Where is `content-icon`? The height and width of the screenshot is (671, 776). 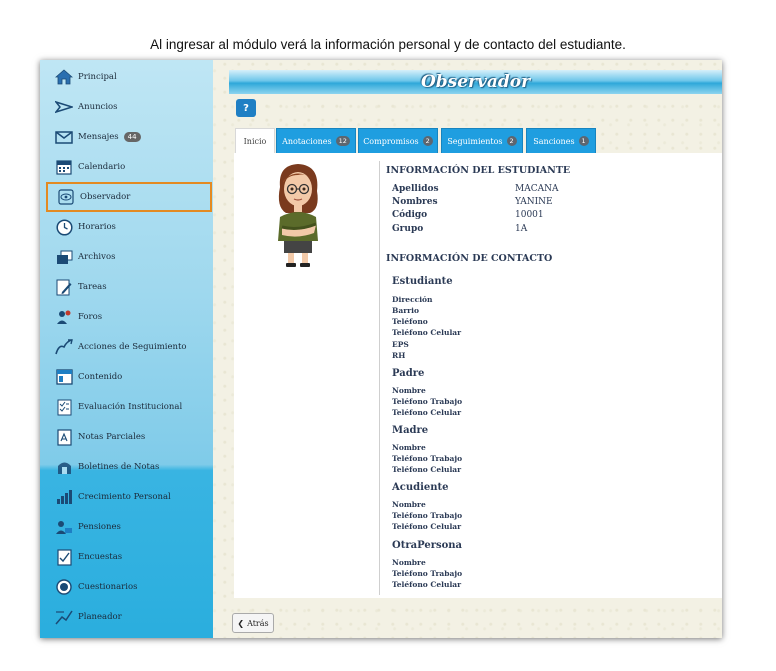
content-icon is located at coordinates (64, 377).